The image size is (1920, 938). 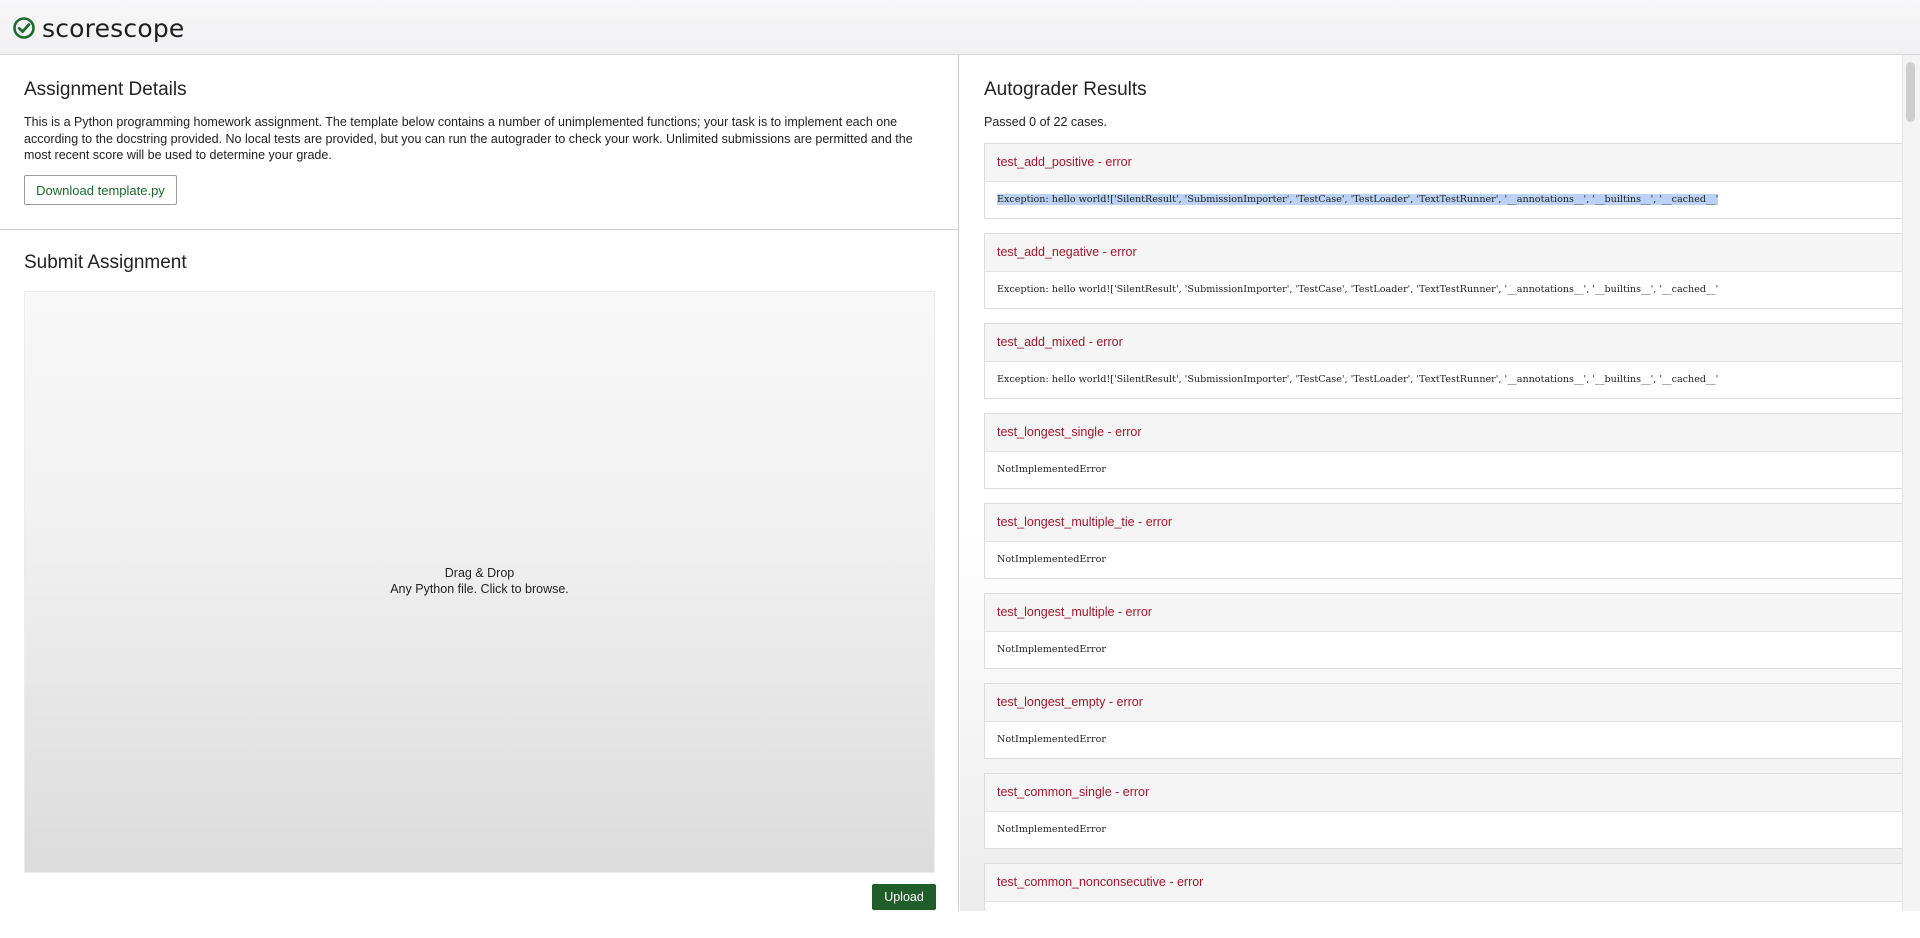 I want to click on brand-logo: scorescope, so click(x=98, y=28).